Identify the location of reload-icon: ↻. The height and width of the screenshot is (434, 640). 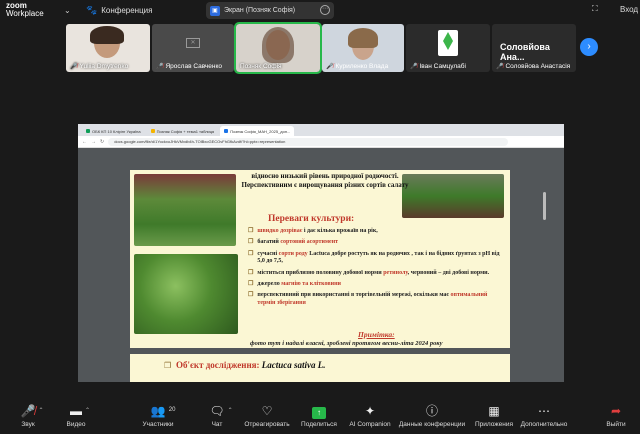
(102, 142).